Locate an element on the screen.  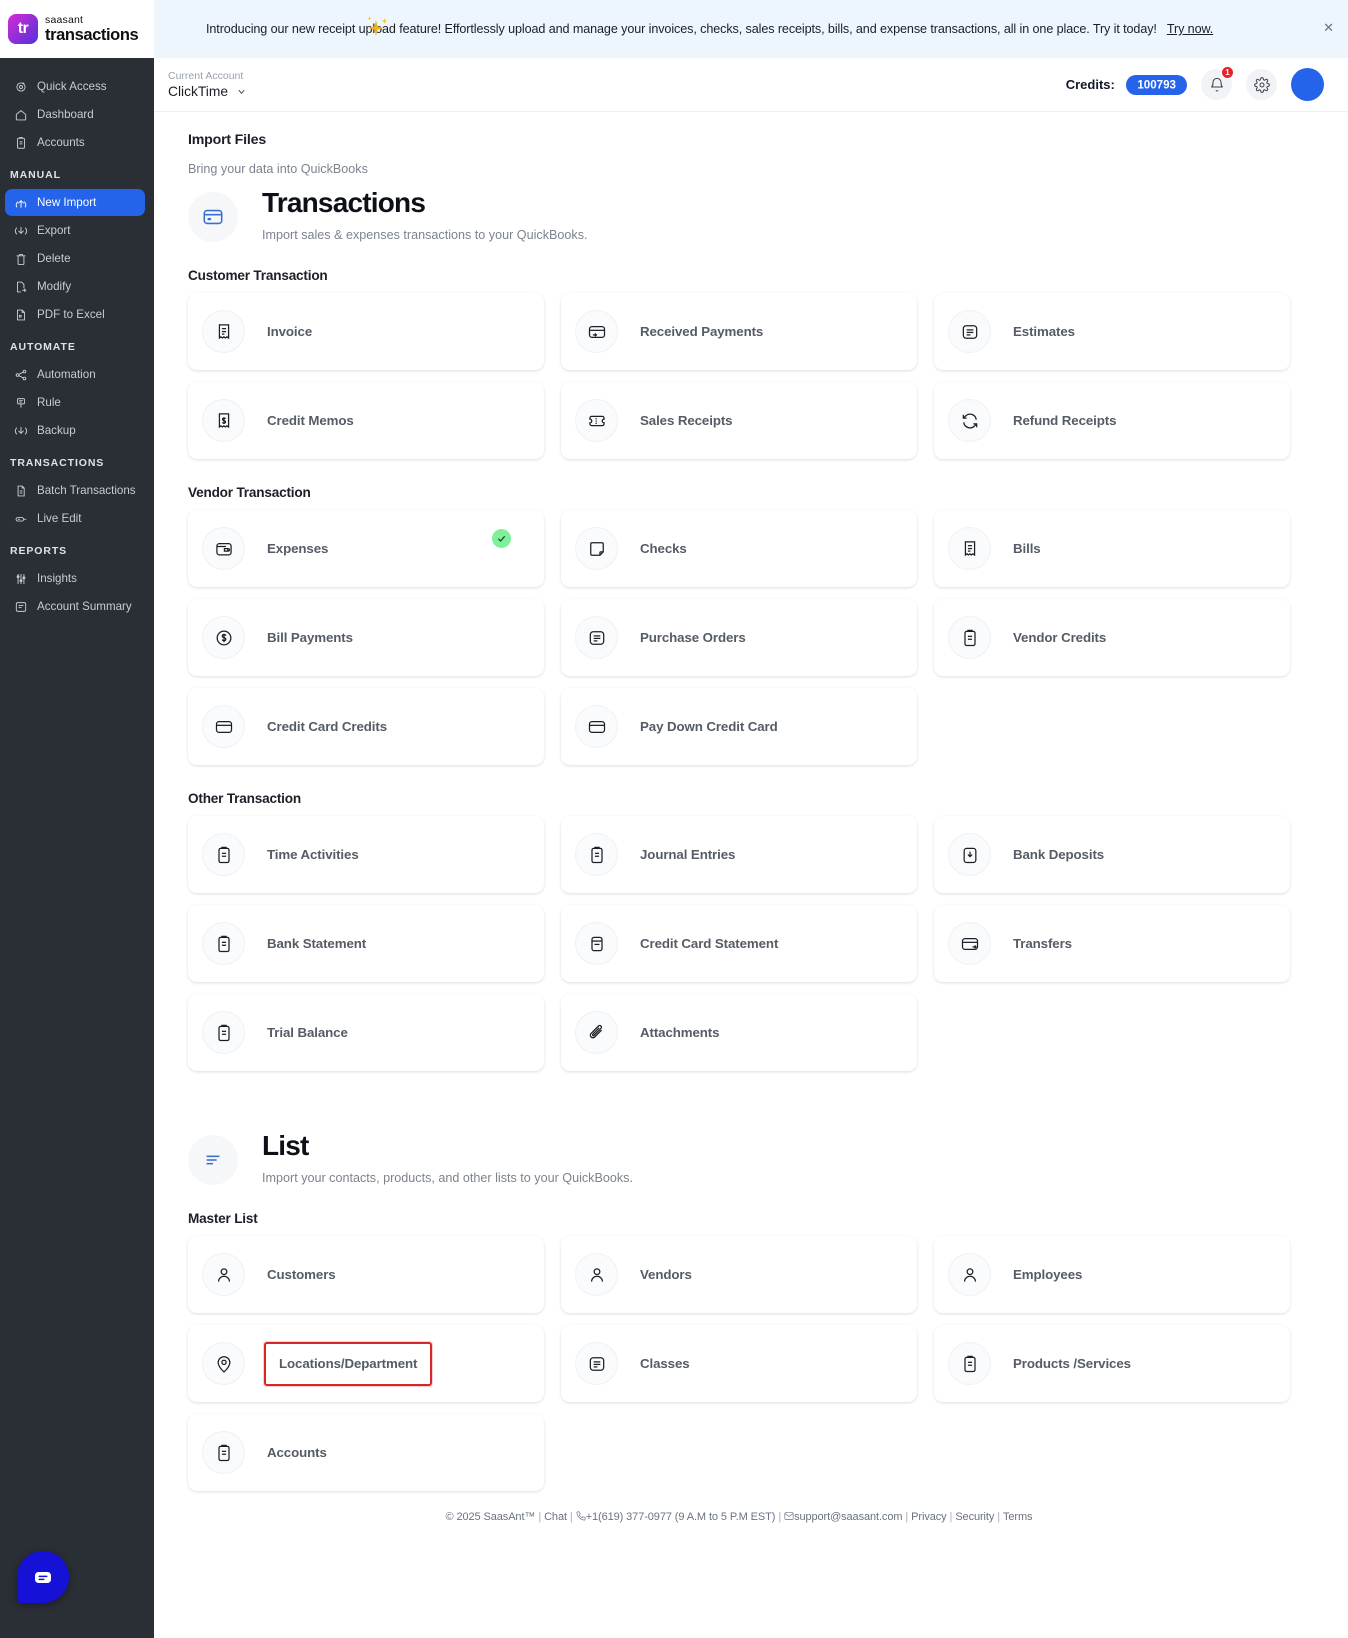
card-vendors: Vendors is located at coordinates (739, 1274).